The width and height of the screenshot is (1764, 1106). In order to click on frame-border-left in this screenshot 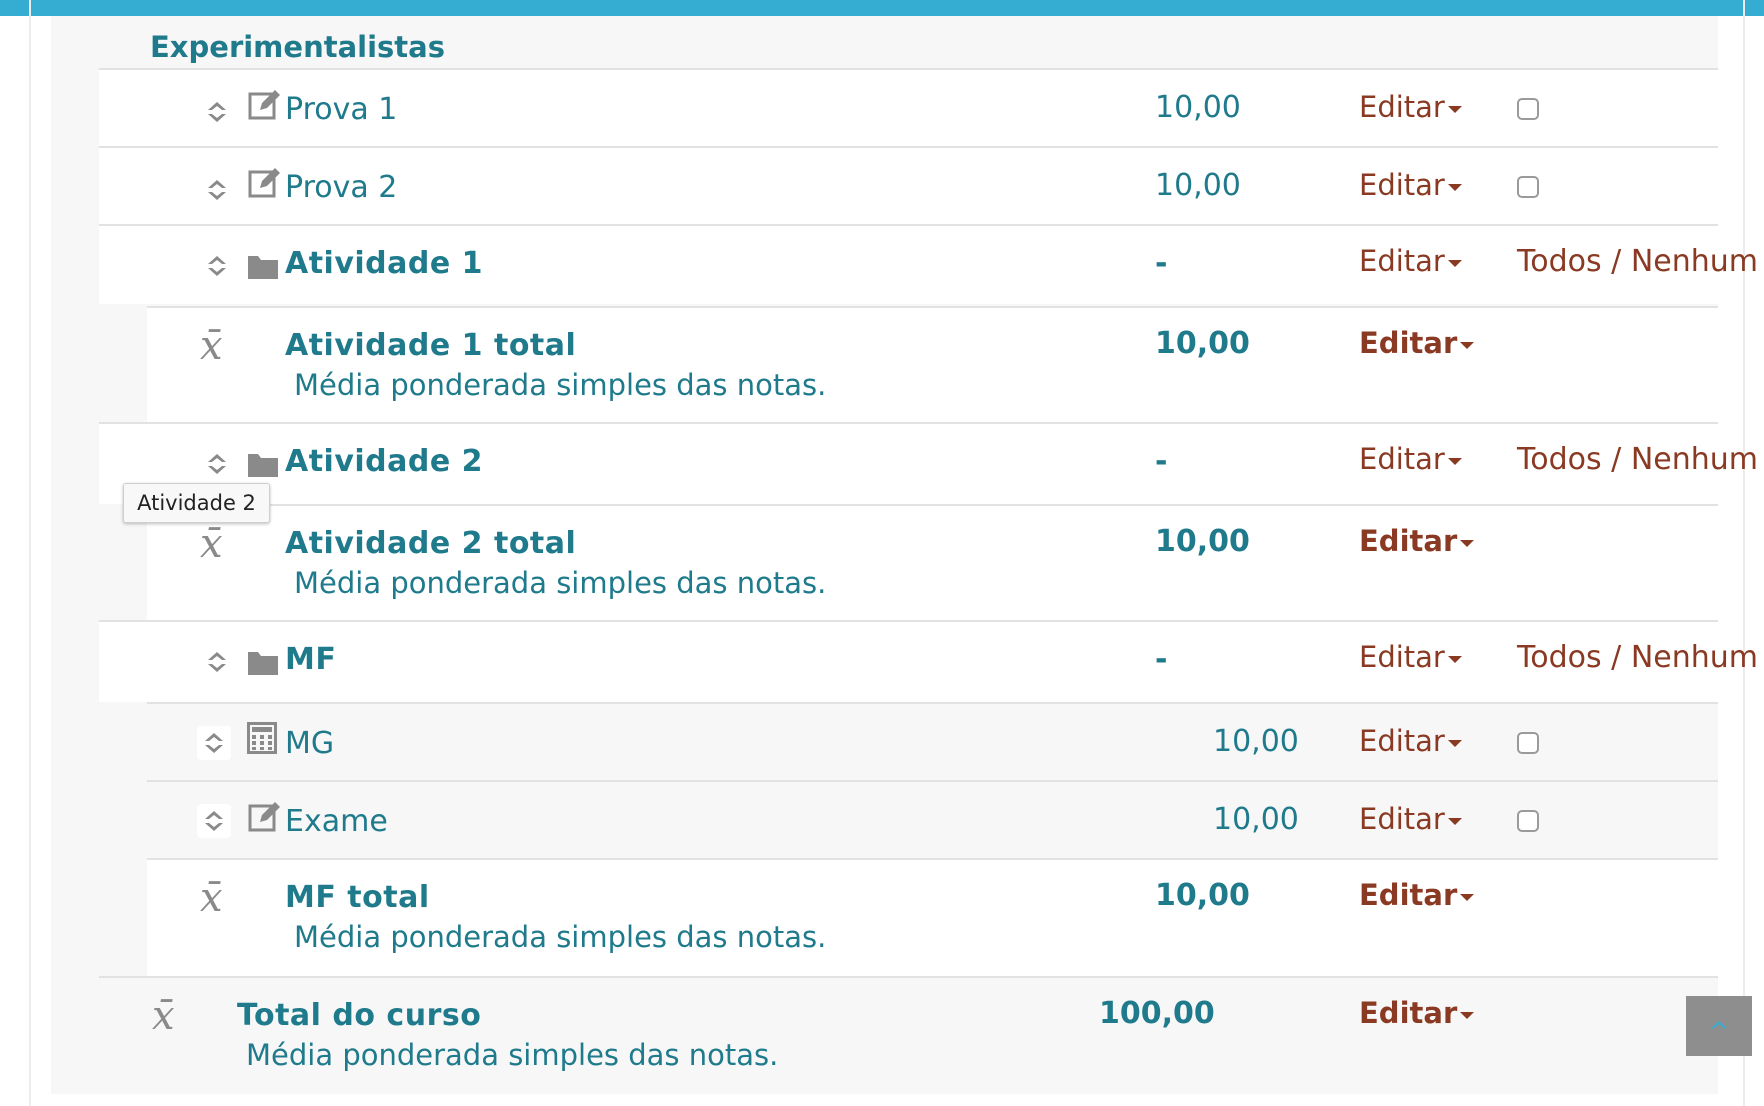, I will do `click(30, 553)`.